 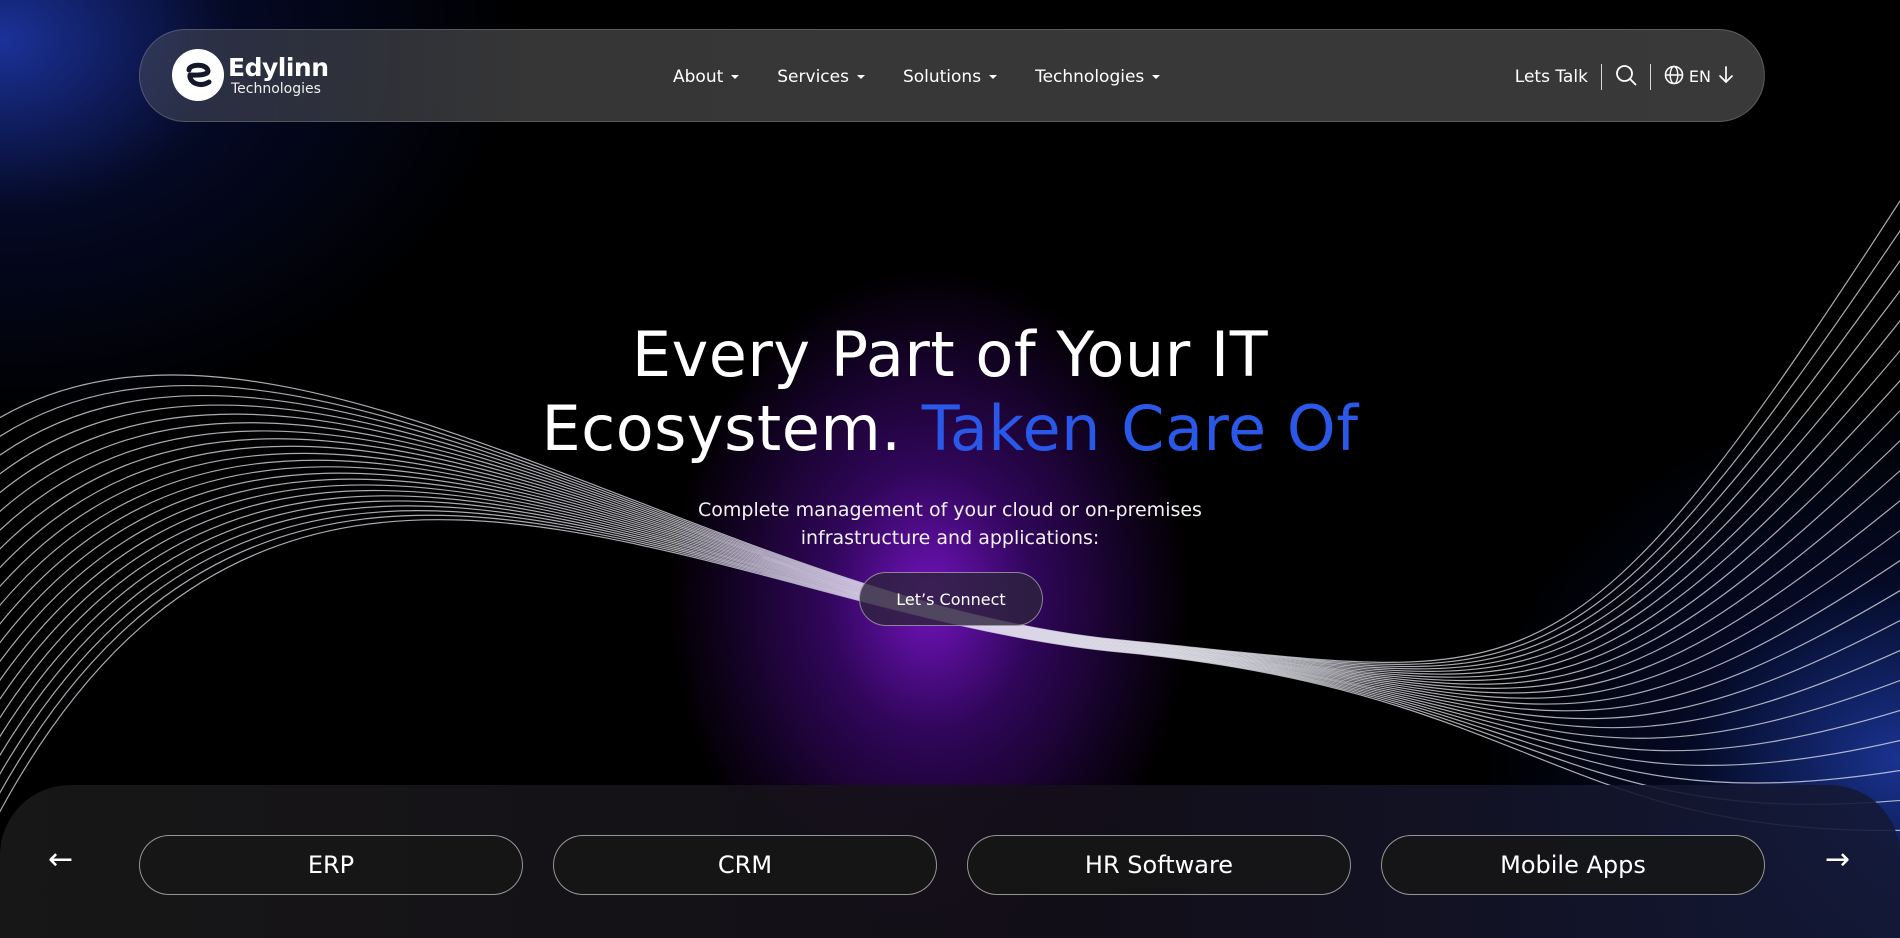 I want to click on language-code: EN, so click(x=1699, y=76).